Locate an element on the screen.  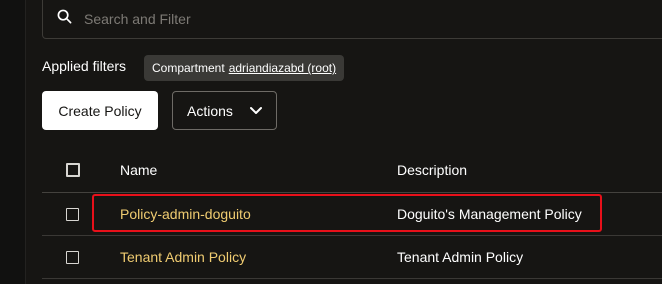
policy-name-link: Policy-admin-doguito is located at coordinates (185, 214).